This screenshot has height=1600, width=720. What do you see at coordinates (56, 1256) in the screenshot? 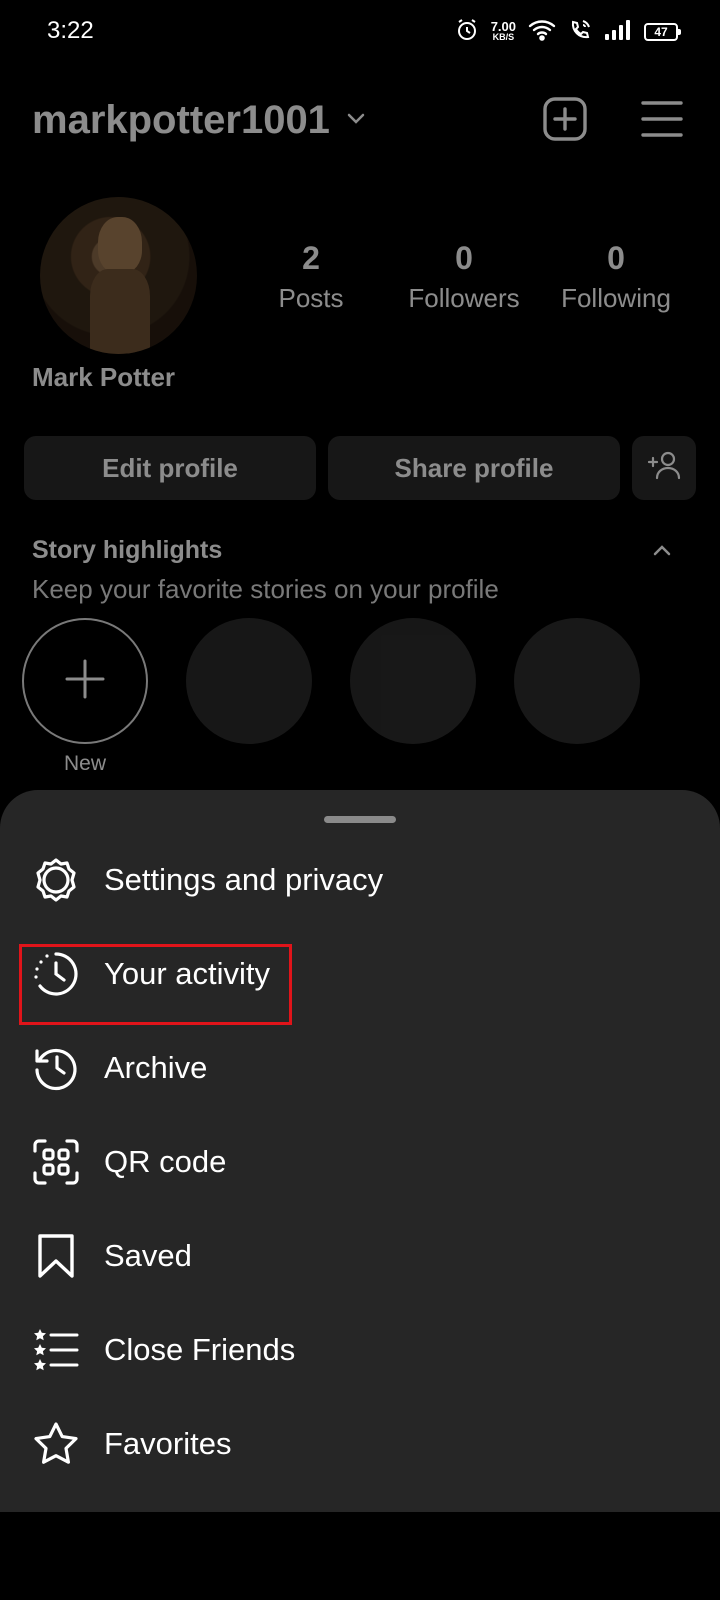
I see `bookmark-icon` at bounding box center [56, 1256].